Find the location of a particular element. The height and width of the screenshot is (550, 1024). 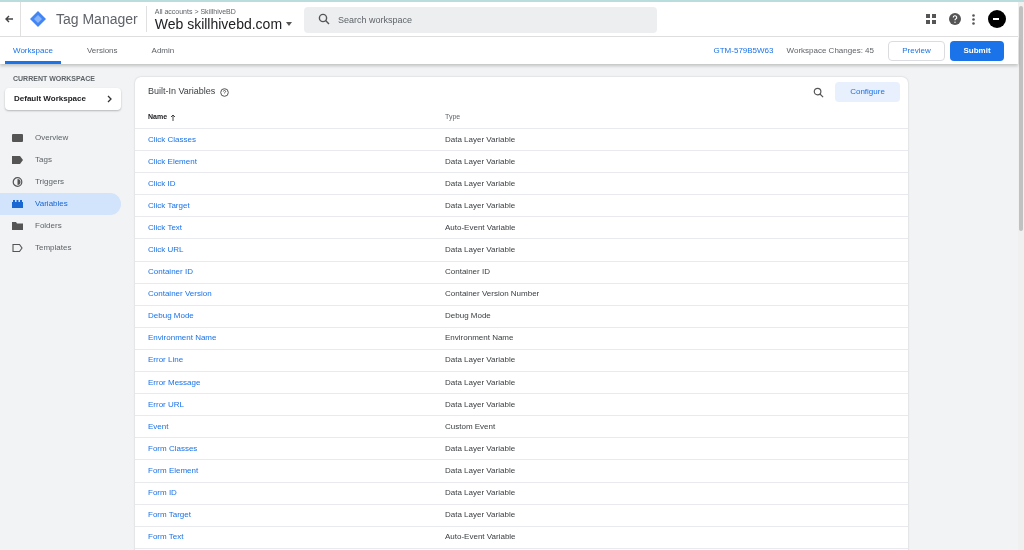

sidebar-item: Folders is located at coordinates (60, 225).